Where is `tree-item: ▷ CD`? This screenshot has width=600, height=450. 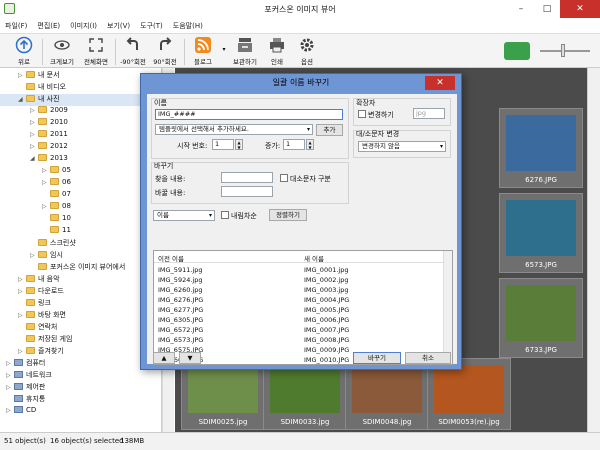 tree-item: ▷ CD is located at coordinates (80, 412).